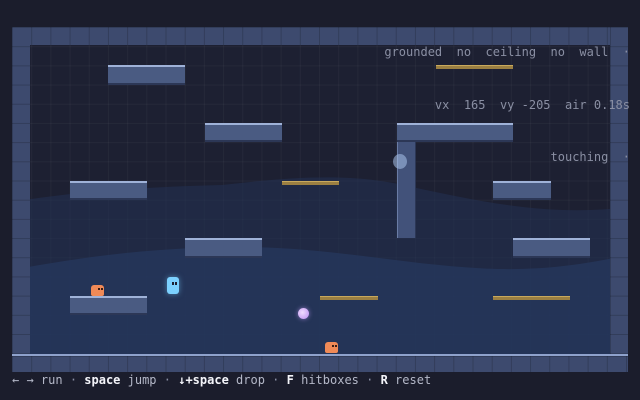 The width and height of the screenshot is (640, 400). I want to click on left-wall, so click(21, 199).